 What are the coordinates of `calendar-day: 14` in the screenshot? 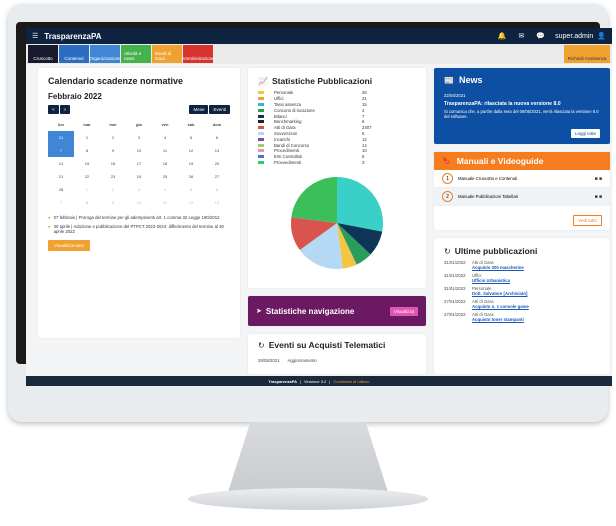 It's located at (61, 163).